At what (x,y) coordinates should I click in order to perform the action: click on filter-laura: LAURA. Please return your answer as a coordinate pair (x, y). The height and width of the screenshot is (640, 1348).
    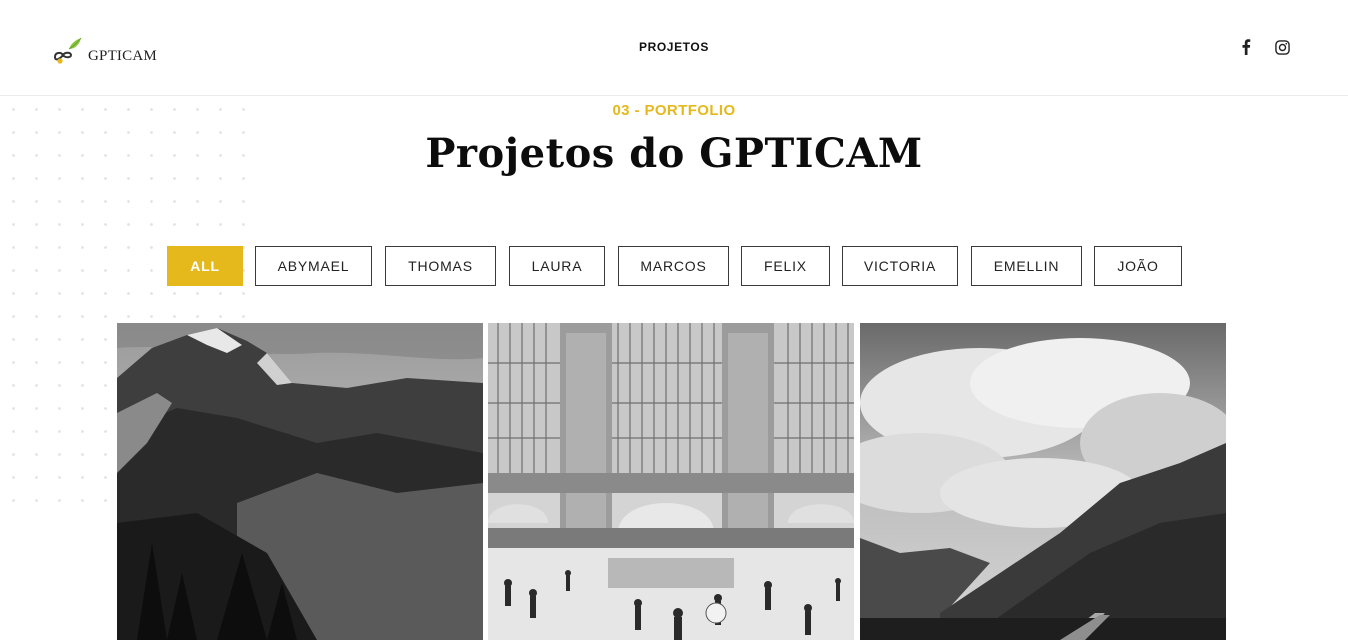
    Looking at the image, I should click on (557, 266).